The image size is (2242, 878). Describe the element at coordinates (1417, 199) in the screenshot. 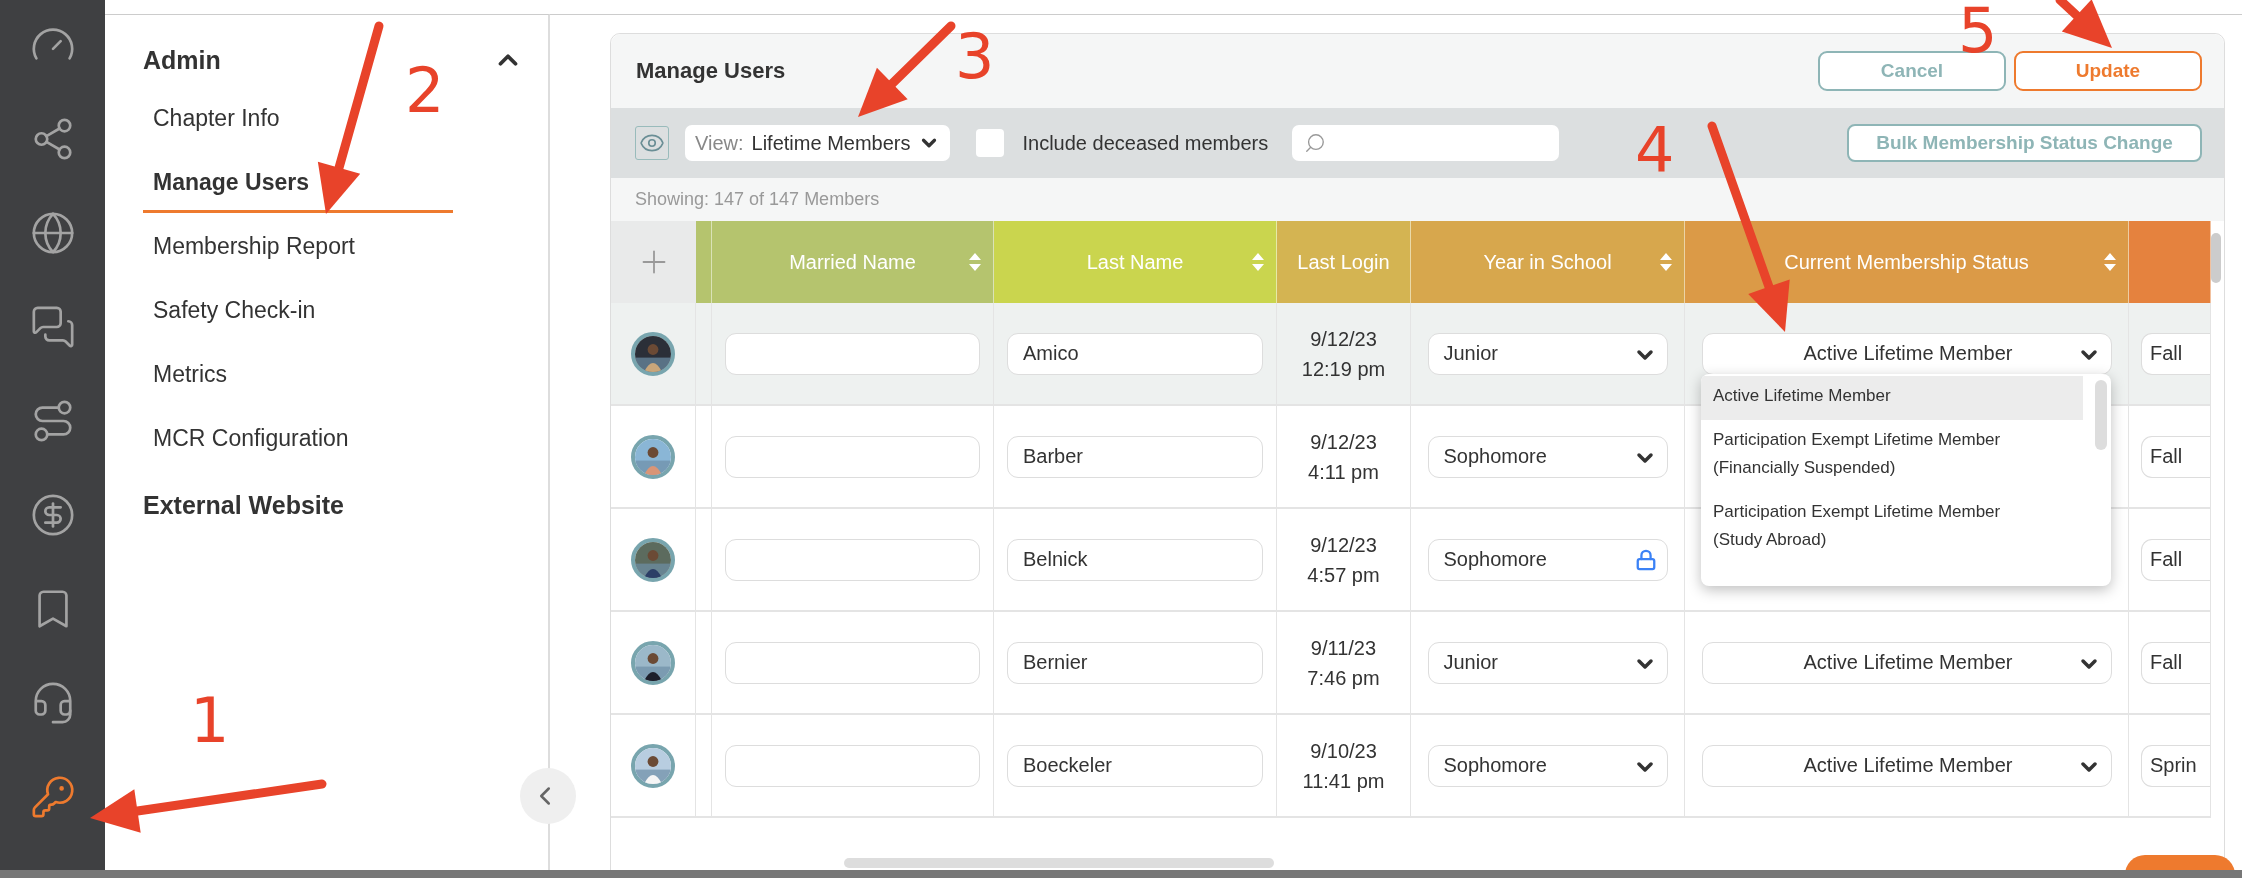

I see `showing-count: Showing: 147 of 147 Members` at that location.